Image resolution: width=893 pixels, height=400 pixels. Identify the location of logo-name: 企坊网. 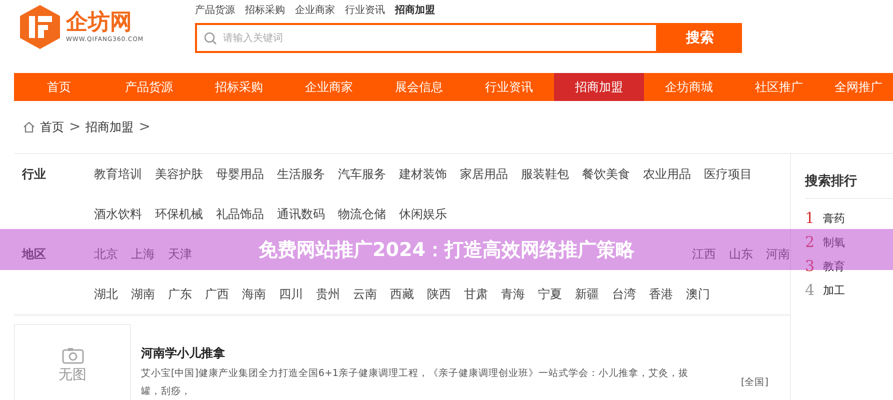
(99, 23).